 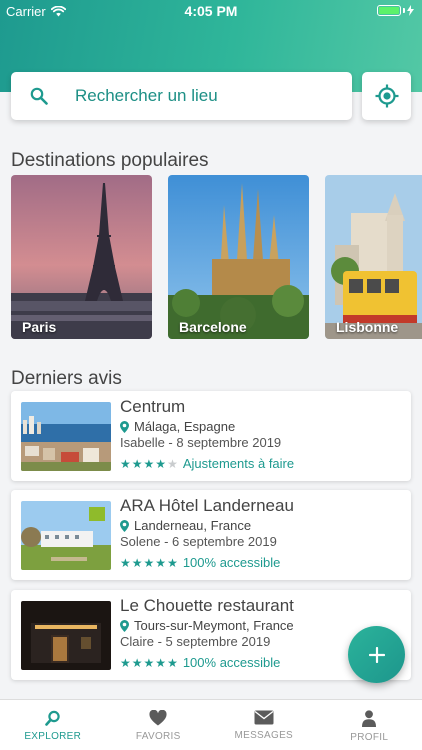 What do you see at coordinates (367, 327) in the screenshot?
I see `destination-label: Lisbonne` at bounding box center [367, 327].